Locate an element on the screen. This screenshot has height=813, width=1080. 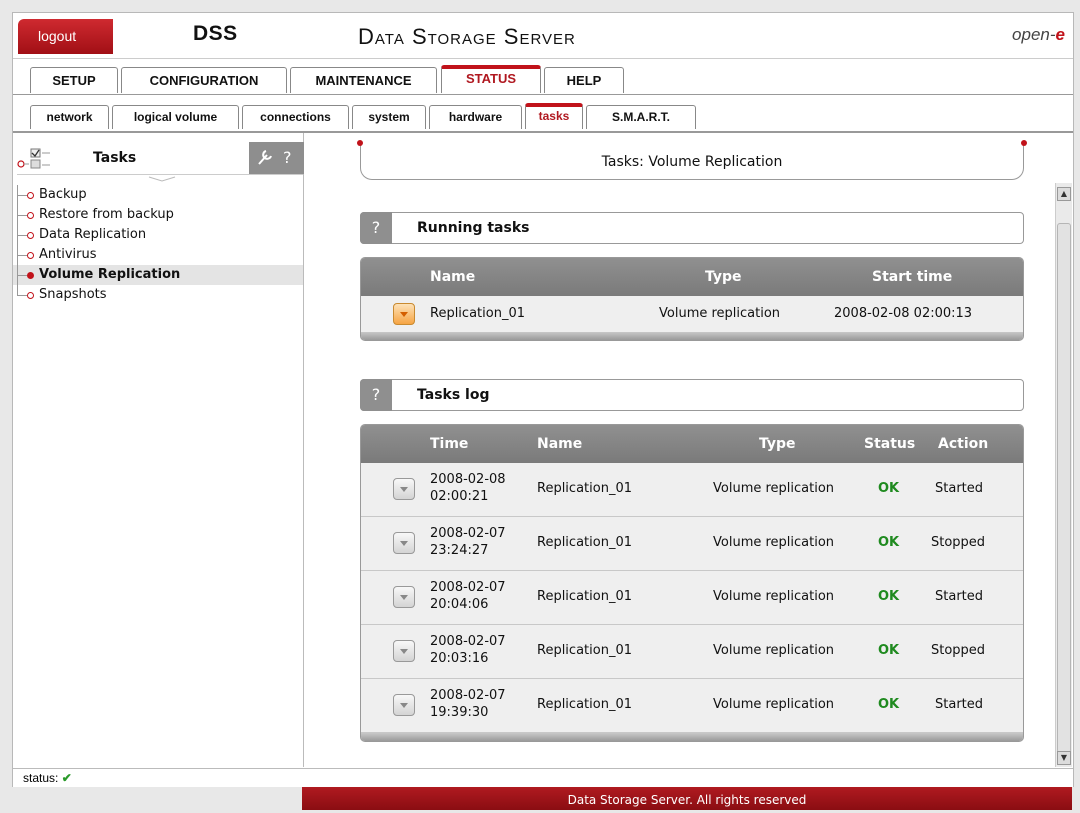
footer: Data Storage Server. All rights reserved is located at coordinates (687, 798).